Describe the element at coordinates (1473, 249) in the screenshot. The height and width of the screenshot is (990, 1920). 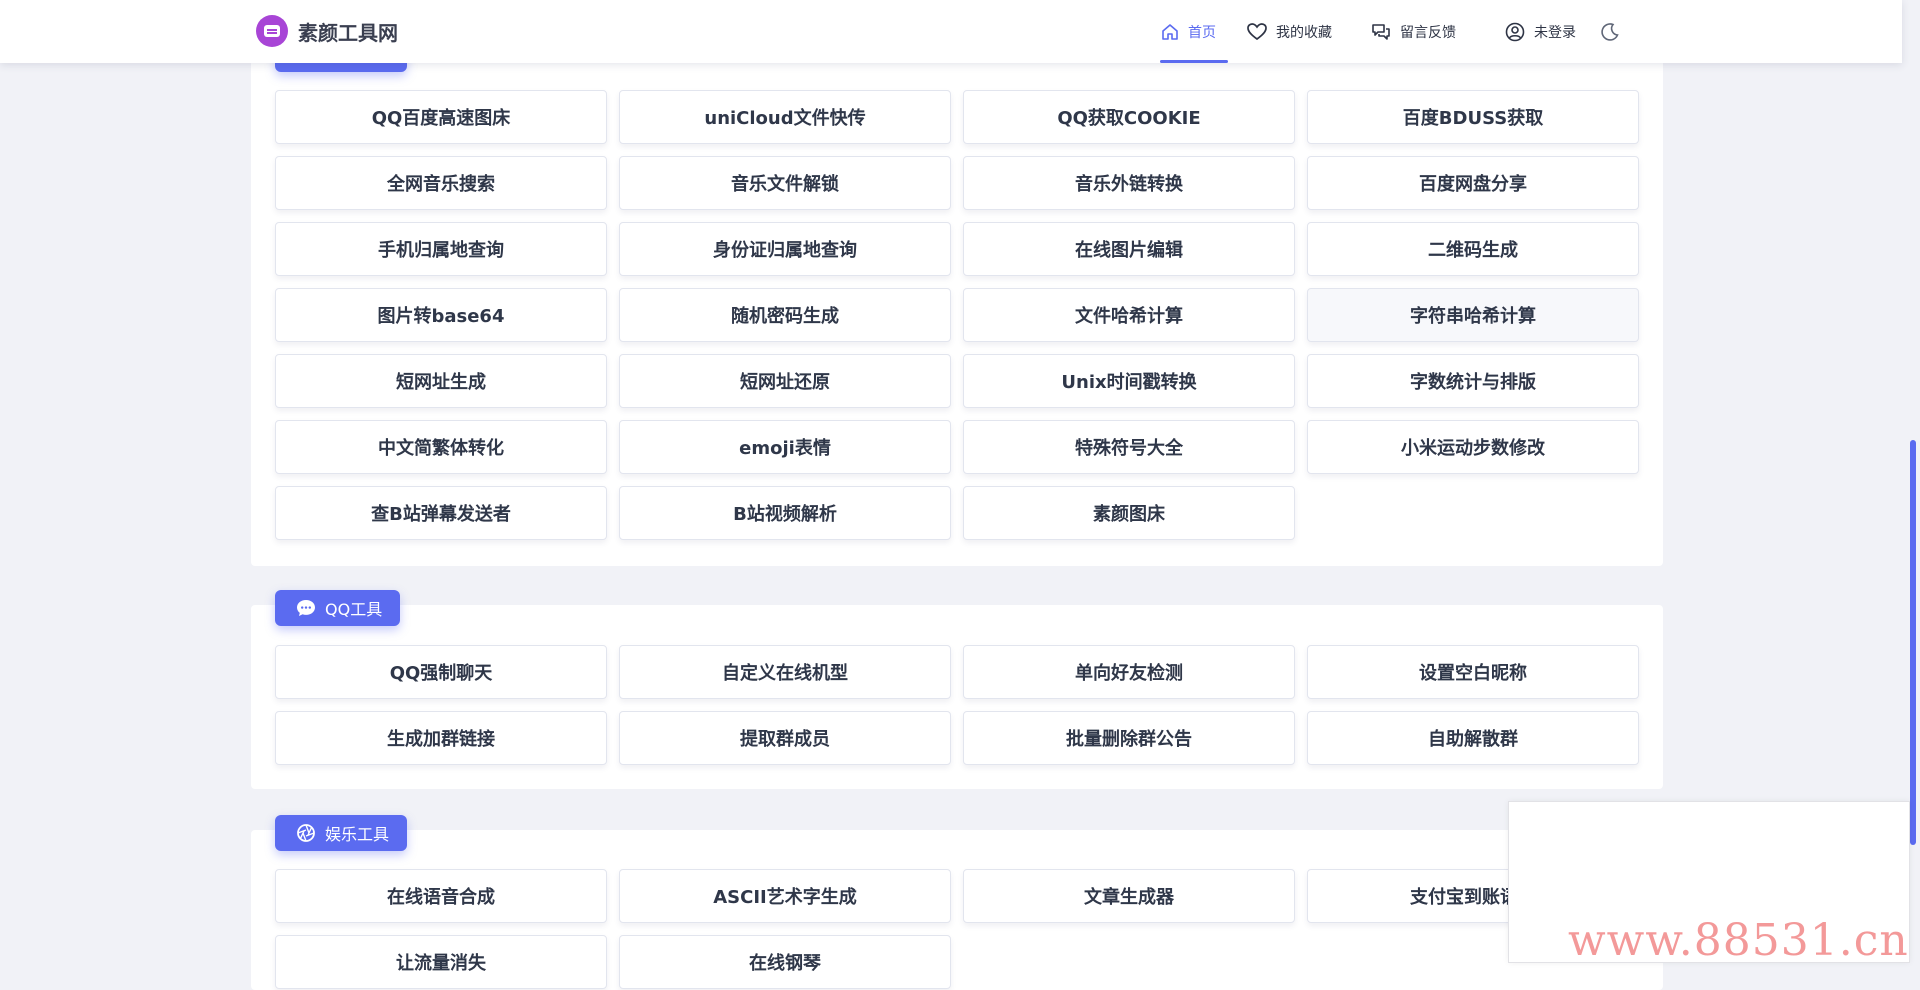
I see `tool-button: 二维码生成` at that location.